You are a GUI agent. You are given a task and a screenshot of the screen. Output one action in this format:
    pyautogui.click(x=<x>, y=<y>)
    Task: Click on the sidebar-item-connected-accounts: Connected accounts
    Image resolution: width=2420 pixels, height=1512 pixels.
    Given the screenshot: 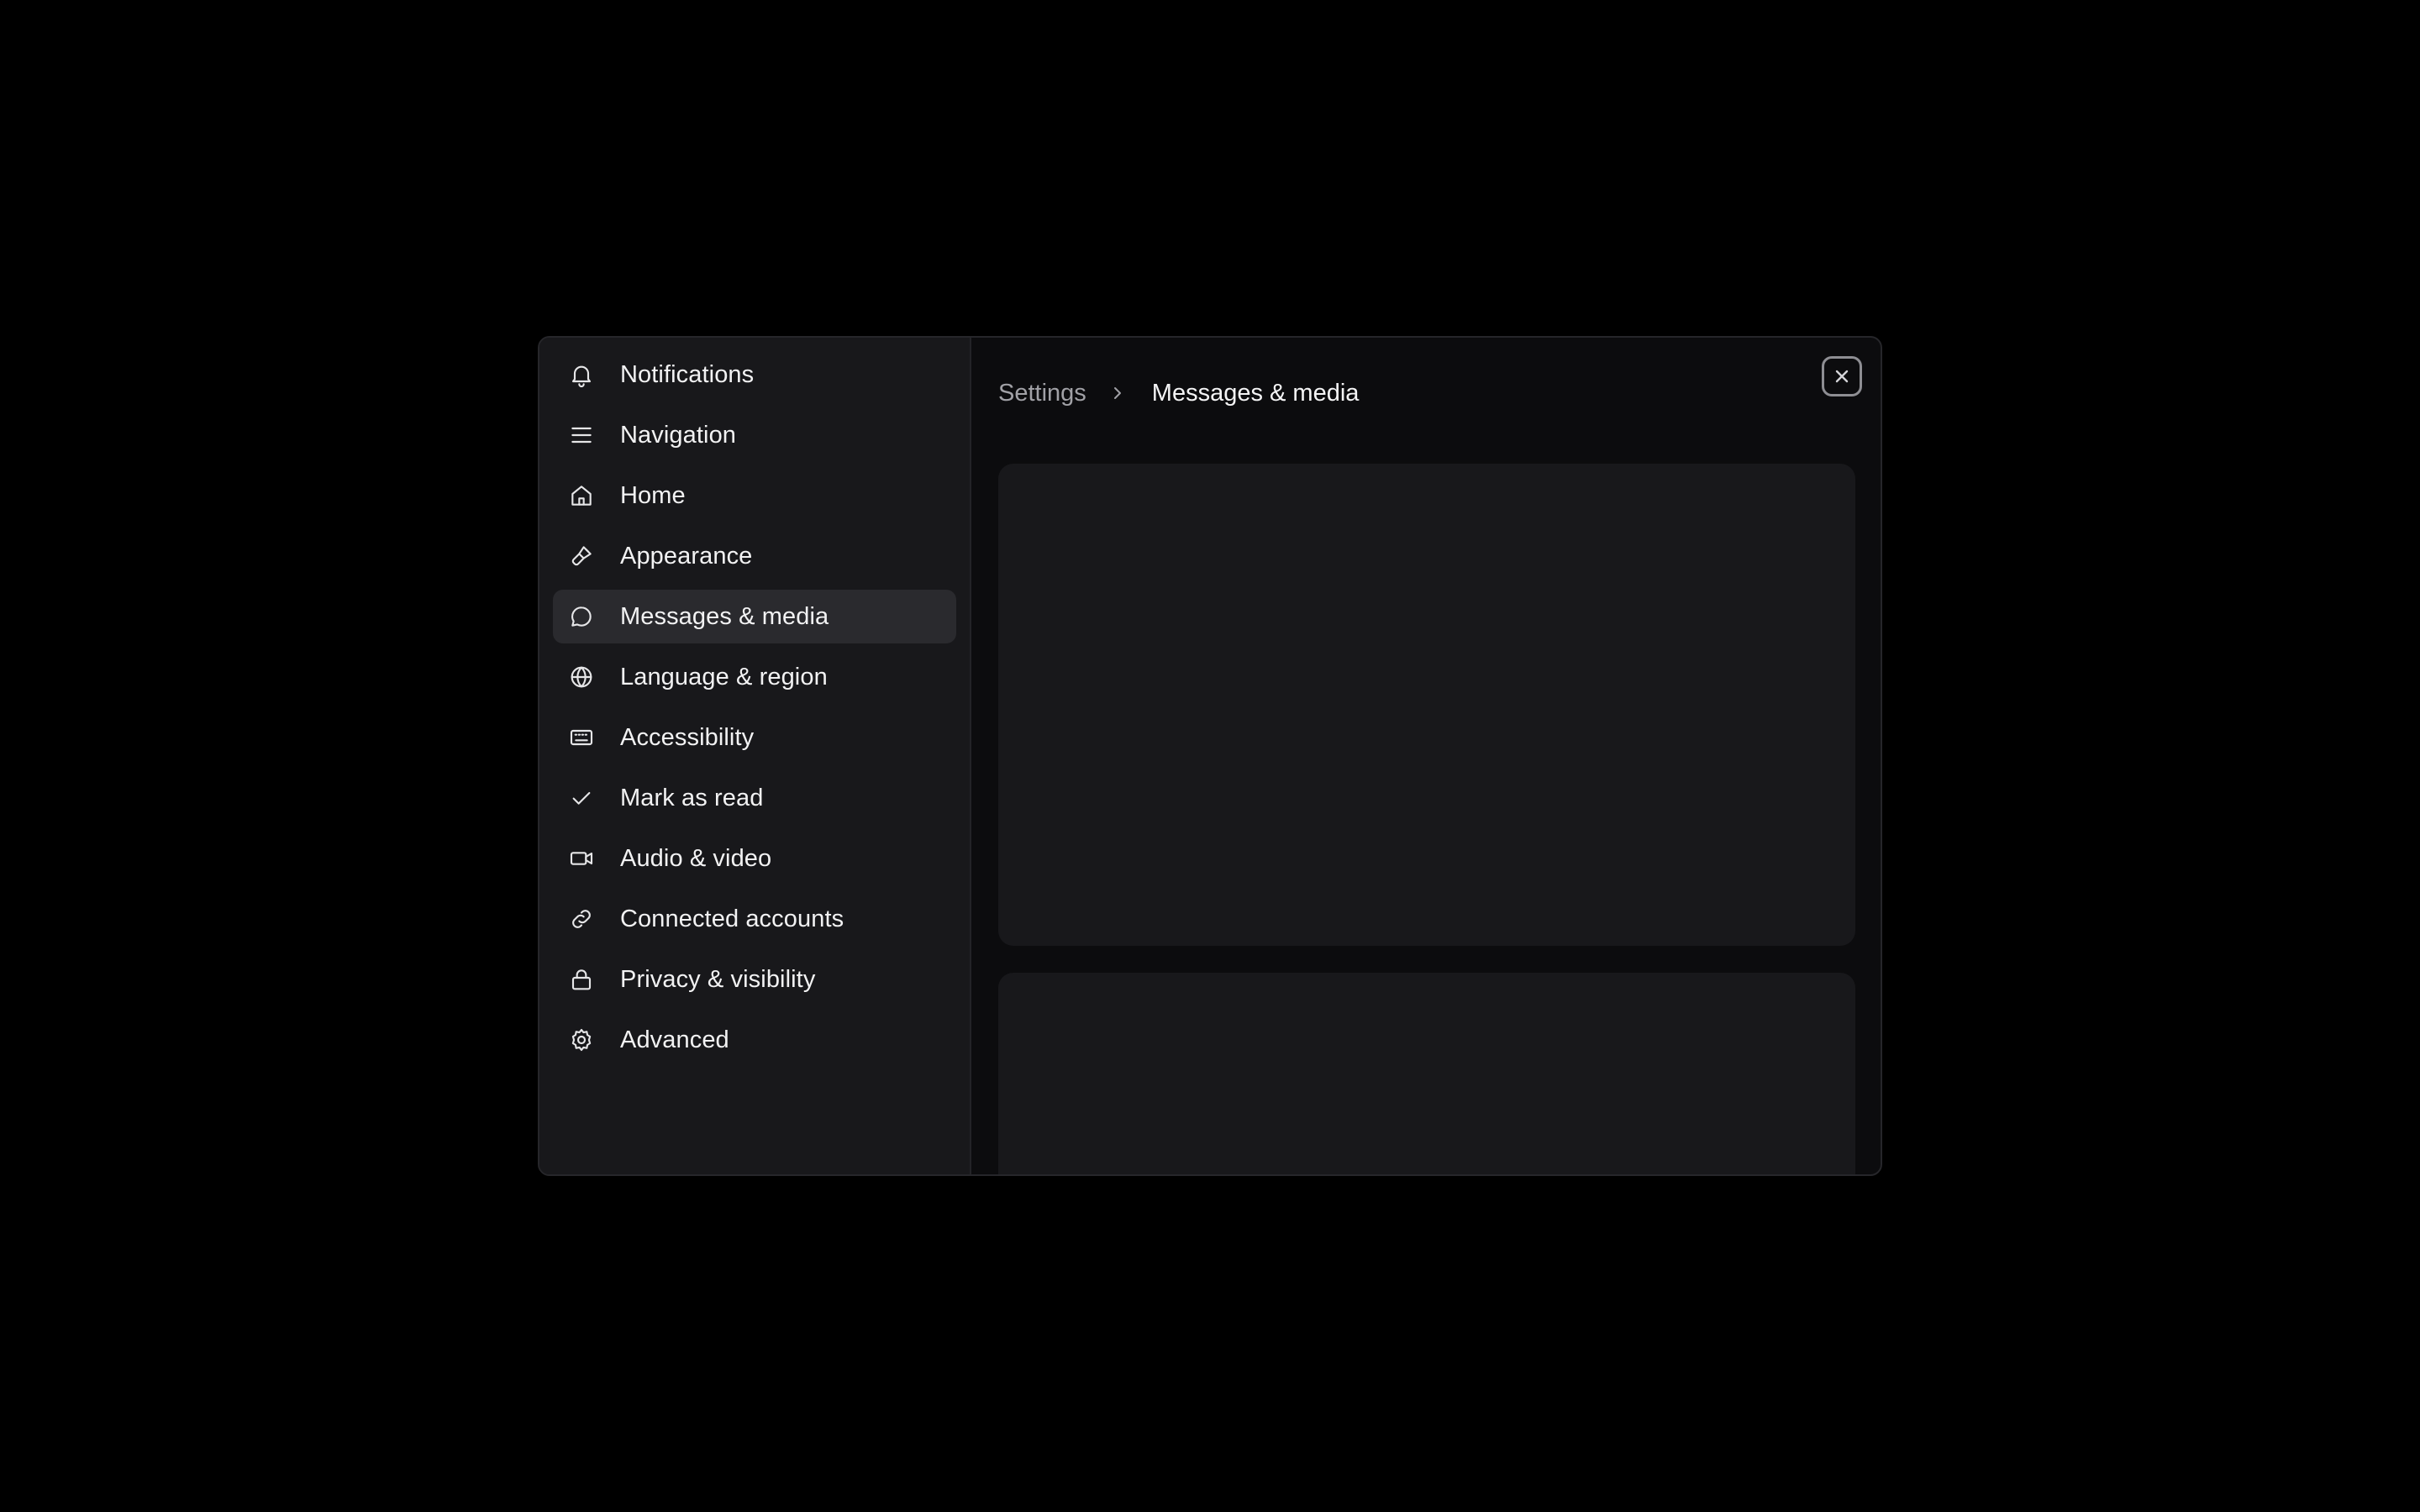 What is the action you would take?
    pyautogui.click(x=754, y=919)
    